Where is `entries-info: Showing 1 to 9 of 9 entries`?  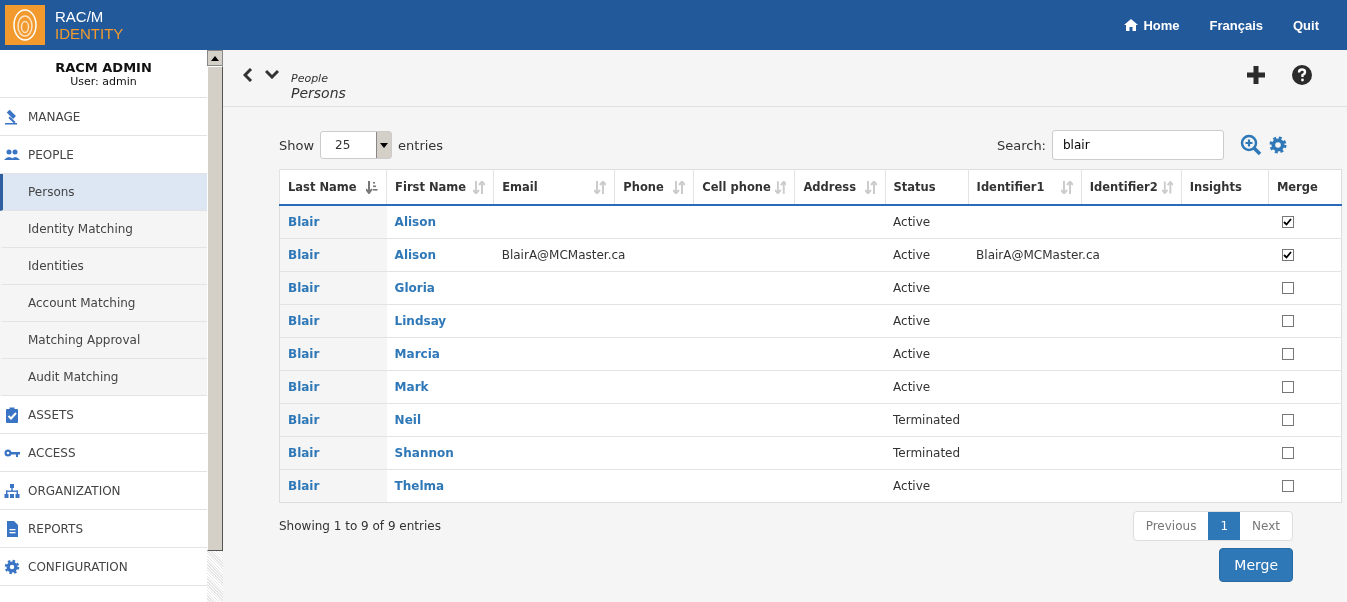
entries-info: Showing 1 to 9 of 9 entries is located at coordinates (360, 525).